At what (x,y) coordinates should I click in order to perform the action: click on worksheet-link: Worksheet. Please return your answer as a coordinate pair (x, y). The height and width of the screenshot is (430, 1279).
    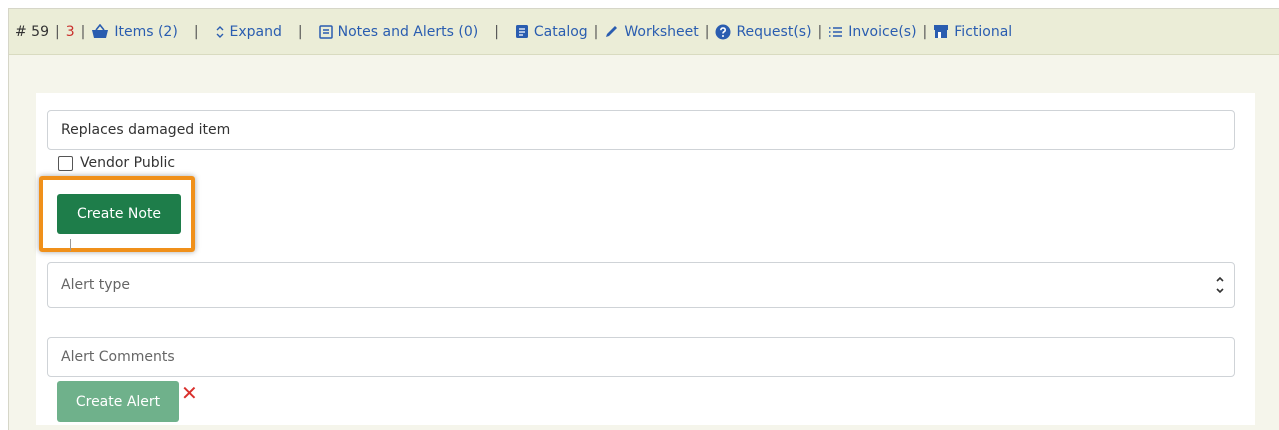
    Looking at the image, I should click on (651, 31).